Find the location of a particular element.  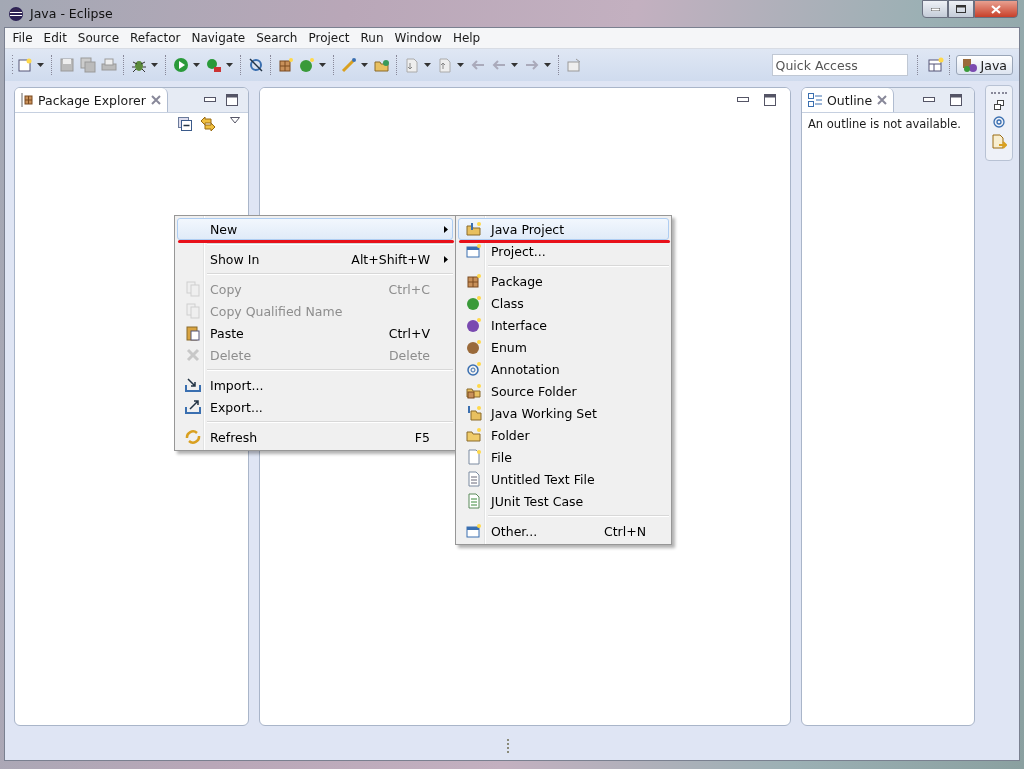

view-menu-icon is located at coordinates (235, 120).